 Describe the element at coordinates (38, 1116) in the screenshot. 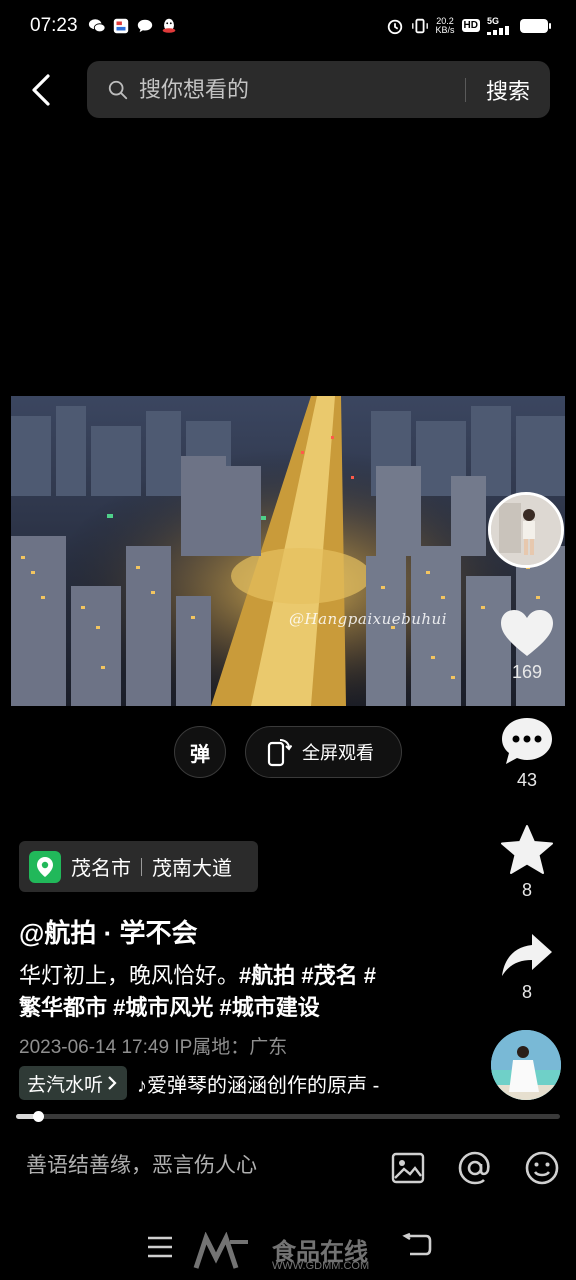

I see `progress-thumb` at that location.